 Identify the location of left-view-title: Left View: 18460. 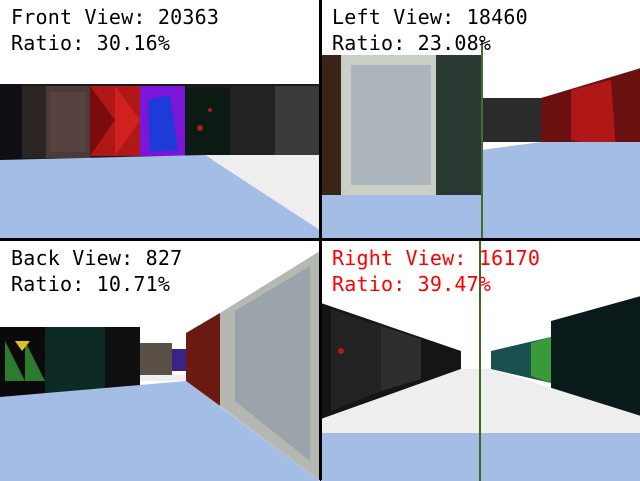
(430, 17).